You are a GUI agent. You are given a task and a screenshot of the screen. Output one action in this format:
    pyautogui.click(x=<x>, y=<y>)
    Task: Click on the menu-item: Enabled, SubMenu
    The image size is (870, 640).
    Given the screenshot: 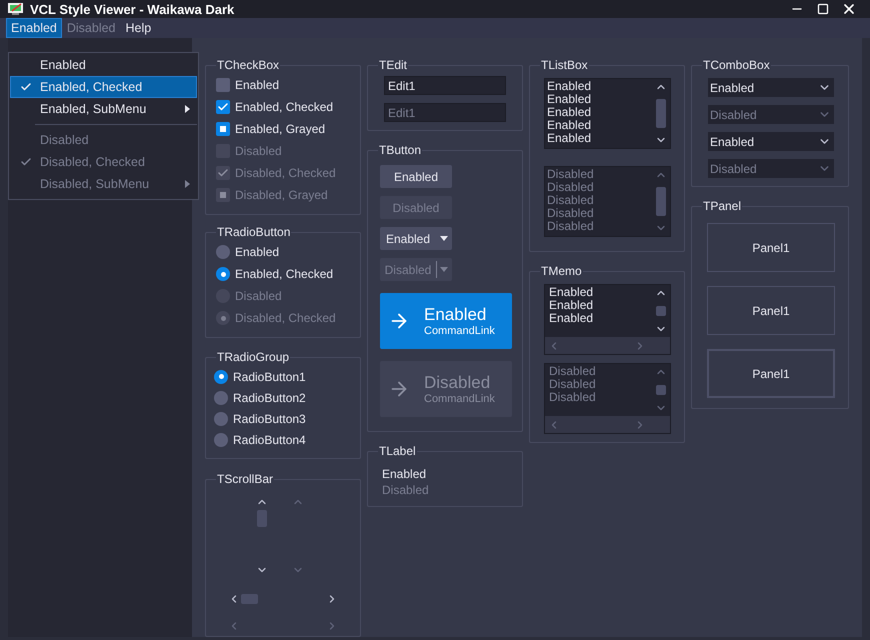 What is the action you would take?
    pyautogui.click(x=103, y=109)
    